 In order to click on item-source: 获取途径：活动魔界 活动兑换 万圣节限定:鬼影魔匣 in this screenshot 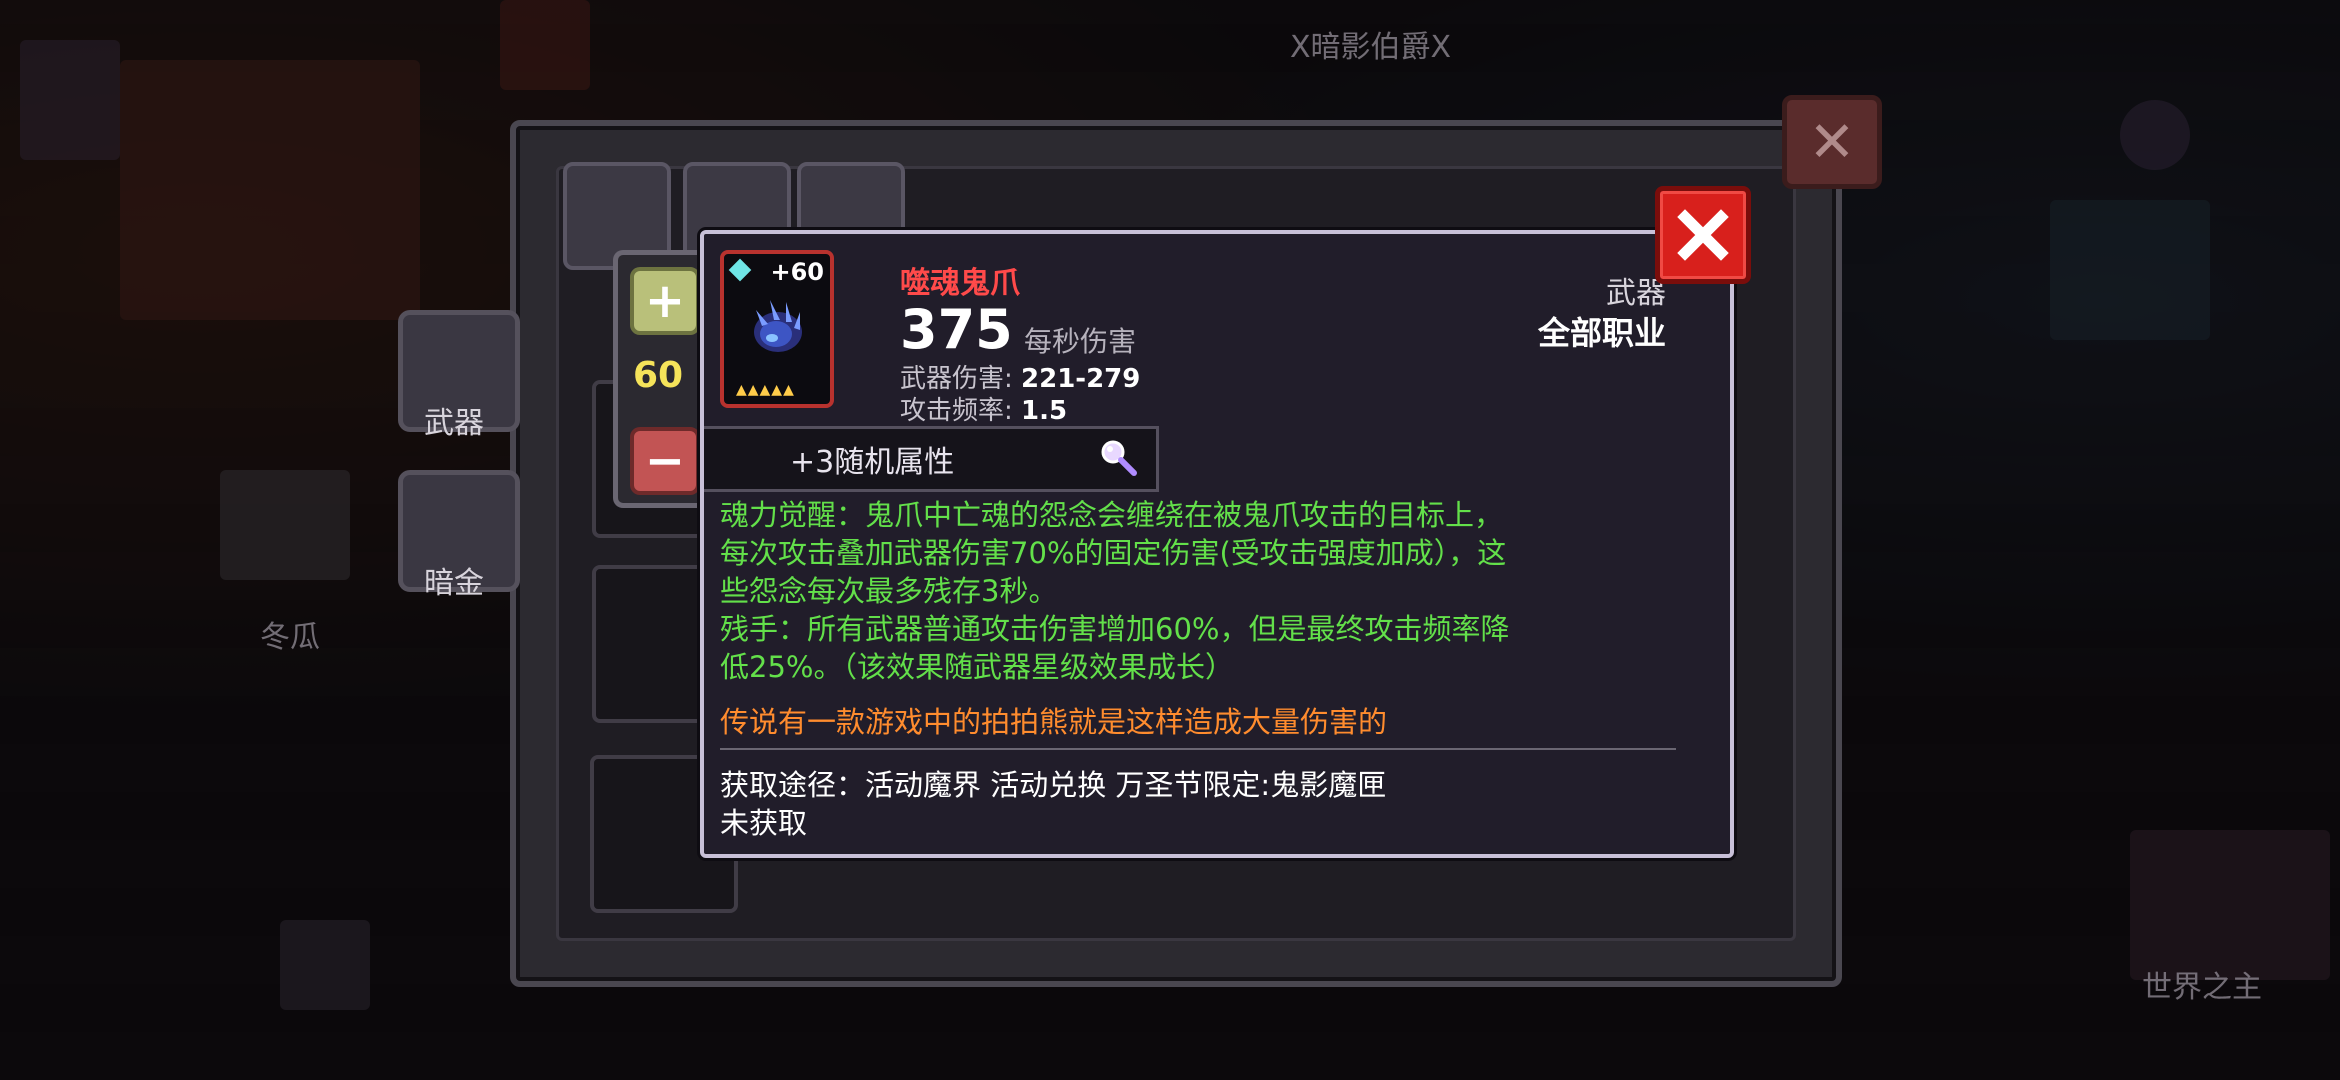, I will do `click(1053, 785)`.